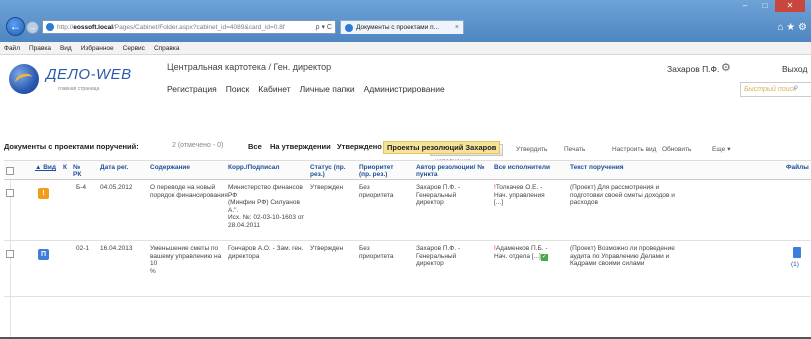 This screenshot has height=339, width=811. Describe the element at coordinates (43, 193) in the screenshot. I see `orange-doc-type-icon: !` at that location.